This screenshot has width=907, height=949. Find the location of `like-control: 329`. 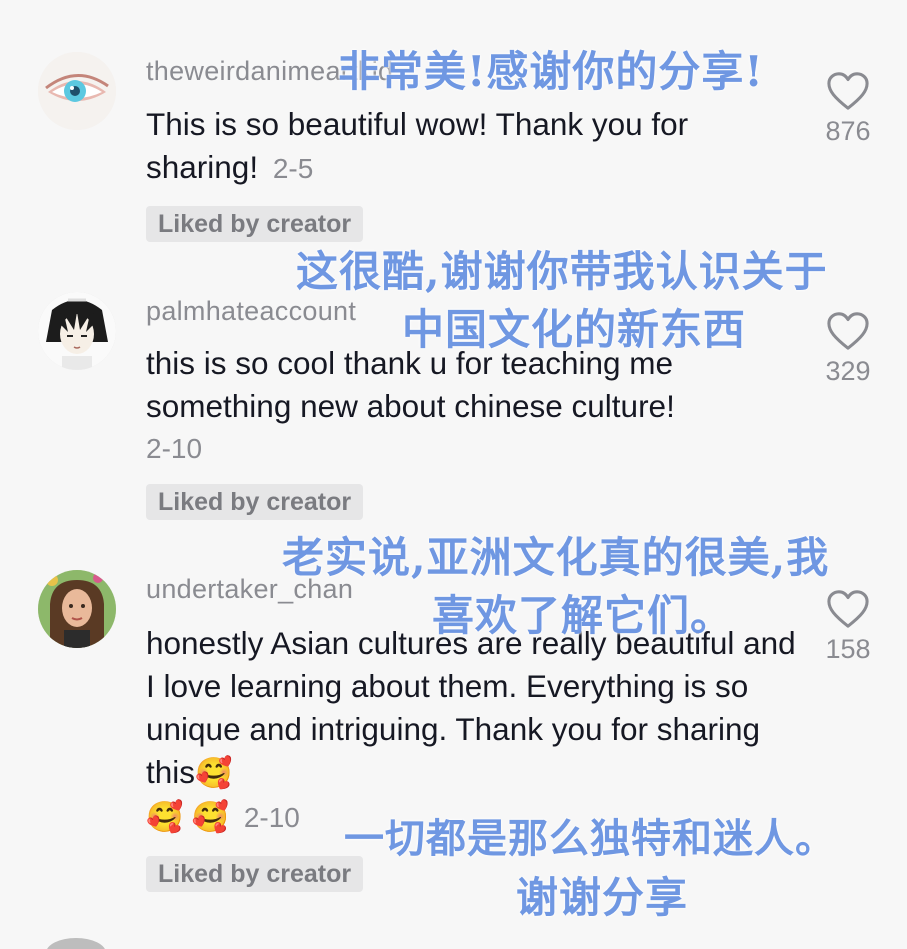

like-control: 329 is located at coordinates (848, 348).